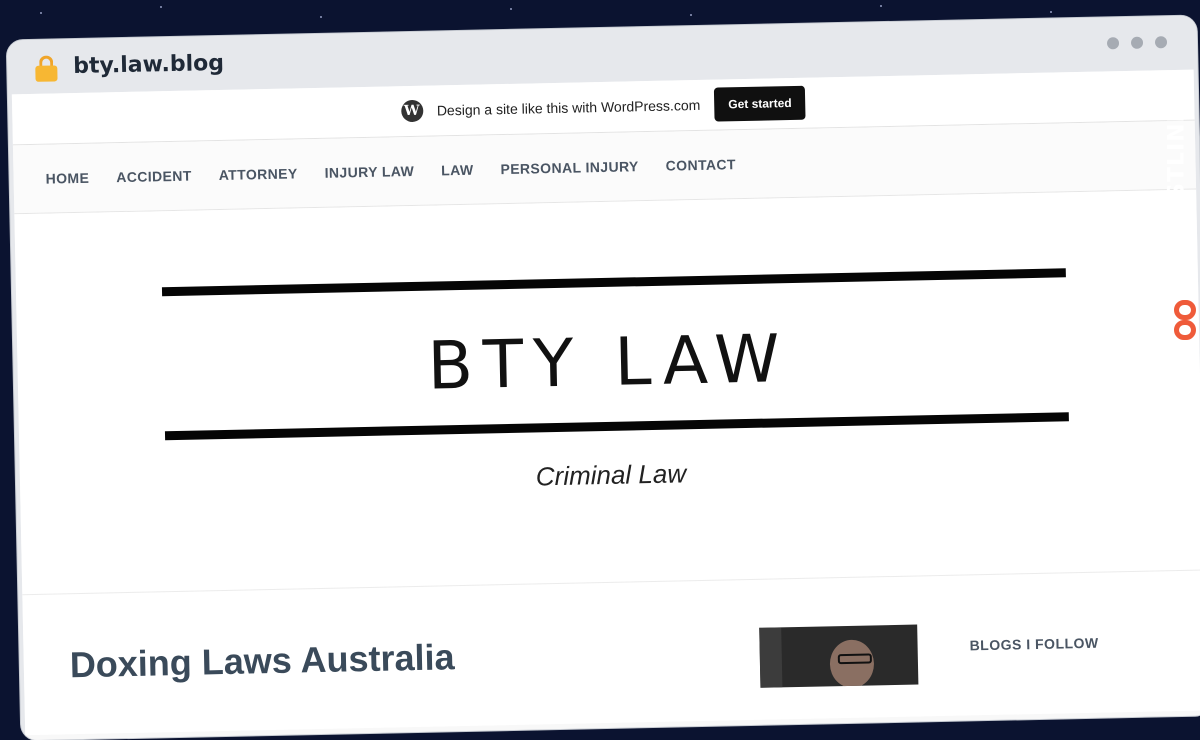 This screenshot has height=740, width=1200. What do you see at coordinates (701, 164) in the screenshot?
I see `nav-item-contact: CONTACT` at bounding box center [701, 164].